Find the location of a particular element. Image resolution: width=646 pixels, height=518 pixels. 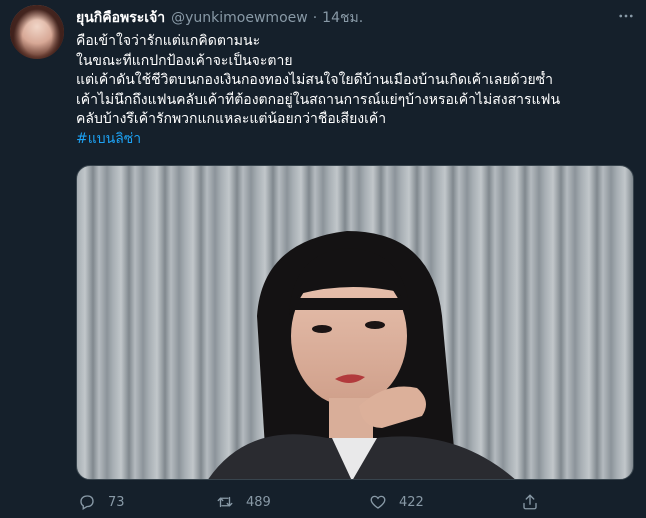

tweet-header: ยุนกิคือพระเจ้า @yunkimoewmoew · 14ชม. is located at coordinates (219, 18).